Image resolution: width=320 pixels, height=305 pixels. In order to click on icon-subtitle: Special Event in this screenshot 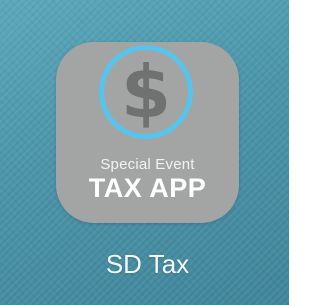, I will do `click(147, 164)`.